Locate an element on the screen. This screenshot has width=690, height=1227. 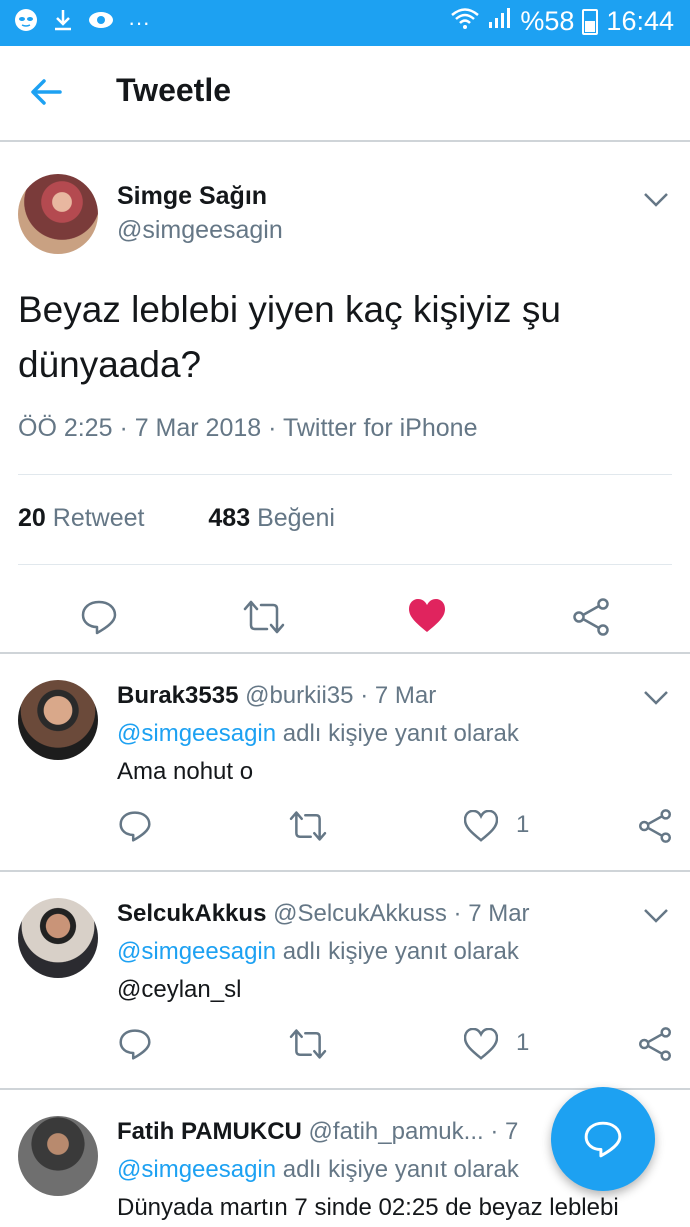
alien-icon is located at coordinates (26, 23).